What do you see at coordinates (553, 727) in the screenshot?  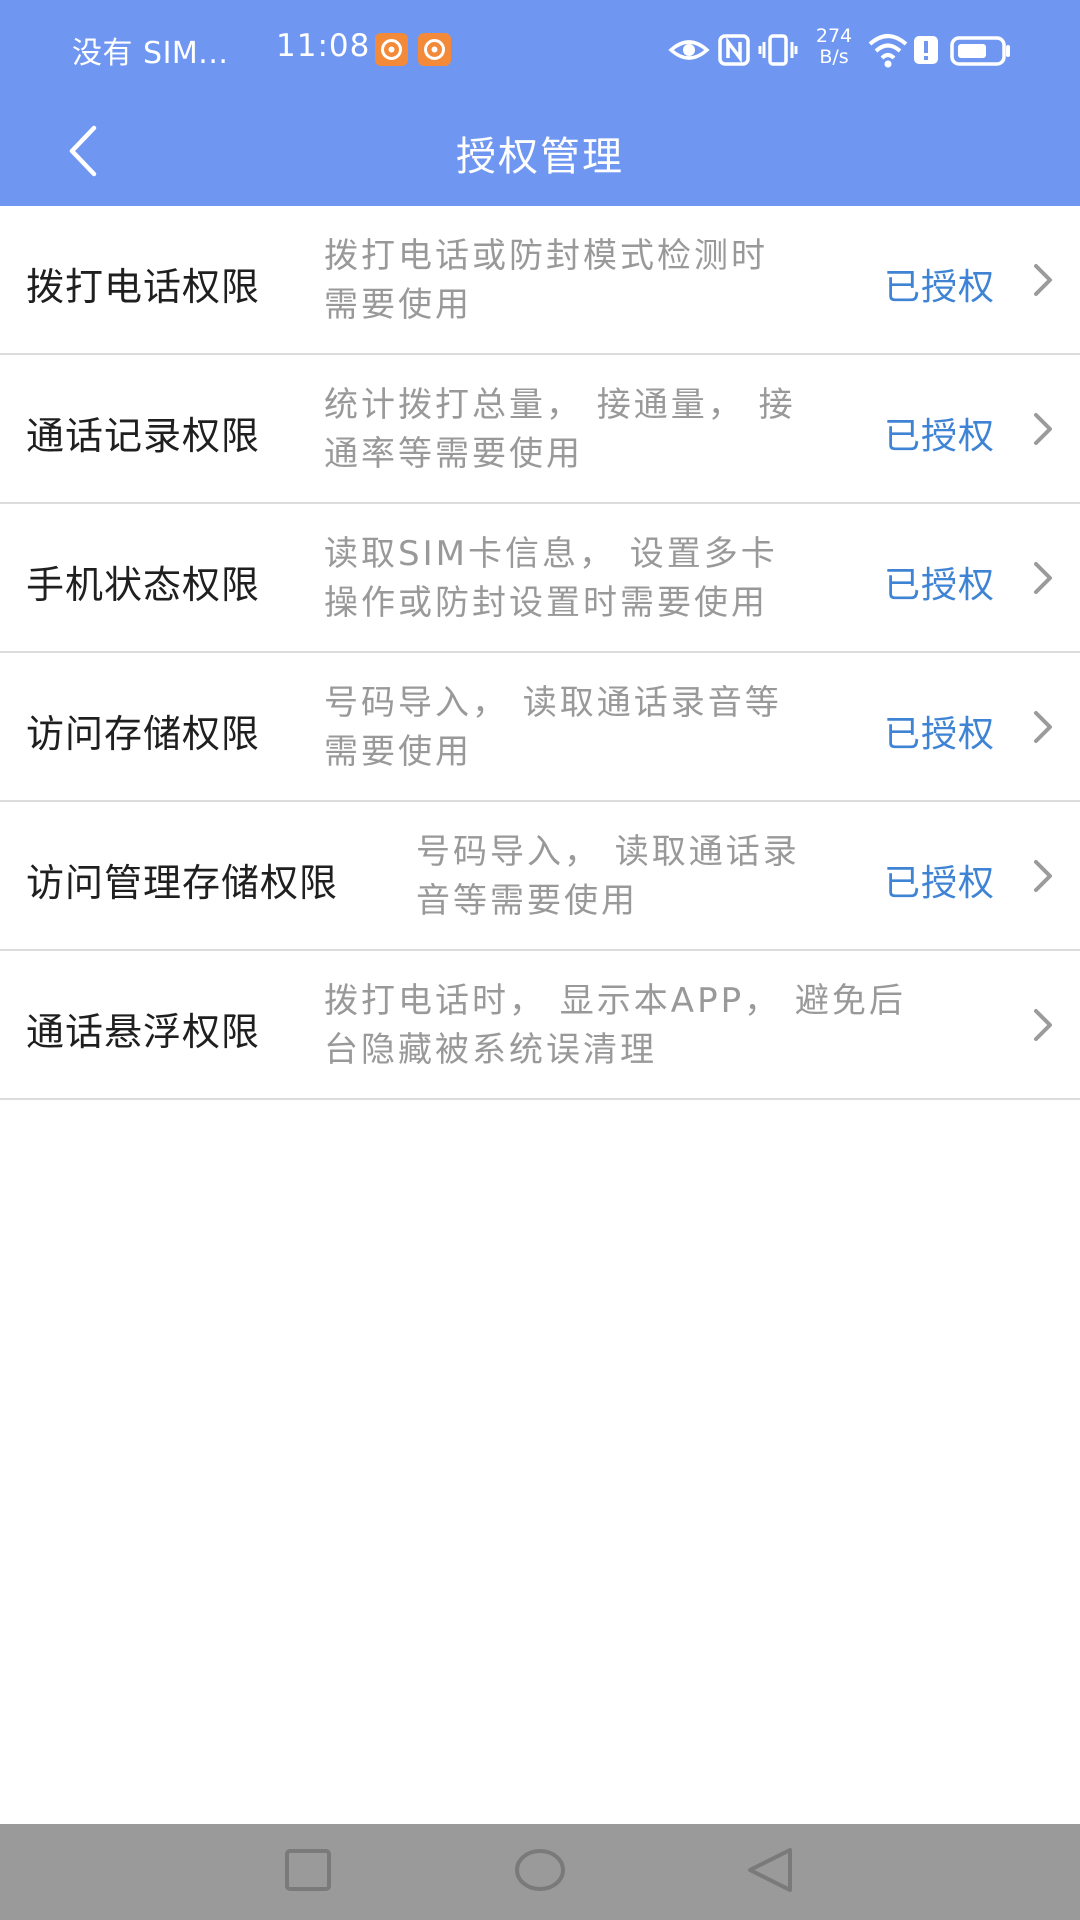 I see `permission-description: 号码导入， 读取通话录音等 需要使用` at bounding box center [553, 727].